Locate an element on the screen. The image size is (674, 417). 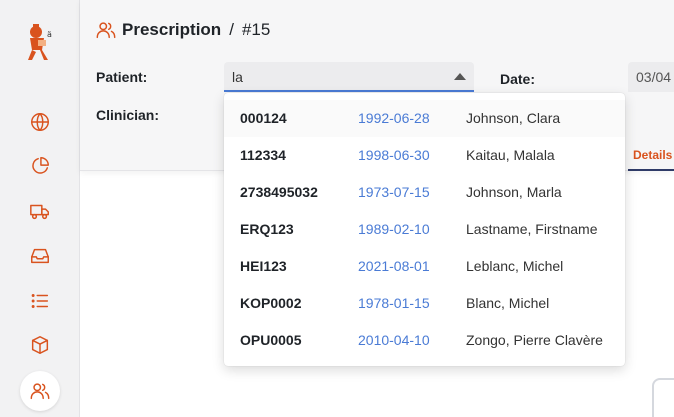
list-item: HEI123 2021-08-01 Leblanc, Michel is located at coordinates (424, 266).